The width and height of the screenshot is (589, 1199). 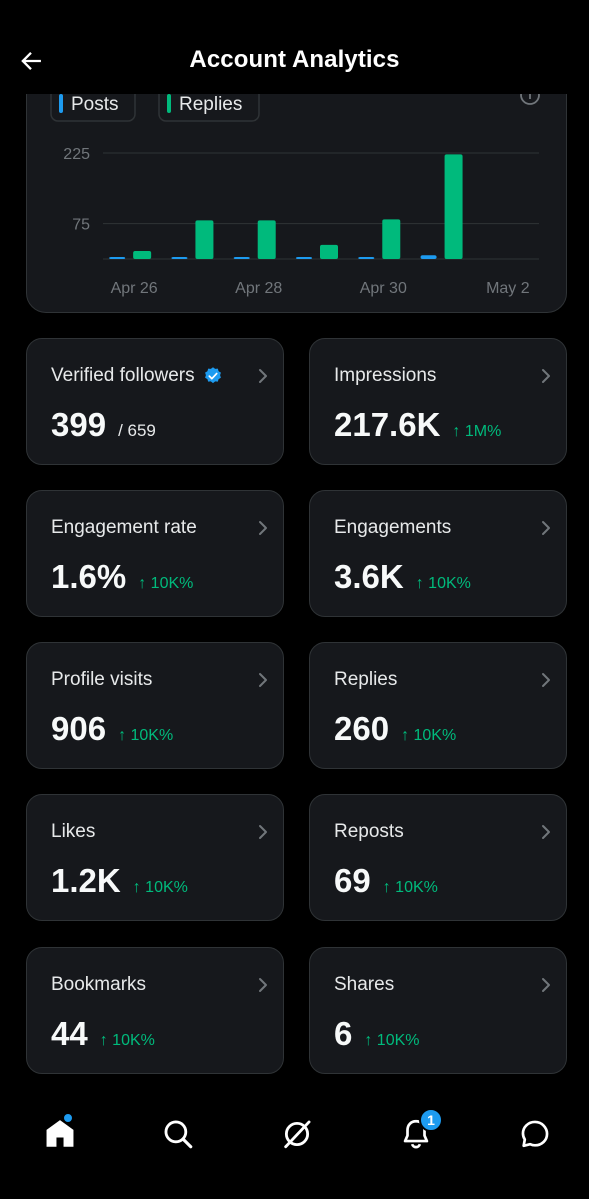 I want to click on nav-grok, so click(x=297, y=1134).